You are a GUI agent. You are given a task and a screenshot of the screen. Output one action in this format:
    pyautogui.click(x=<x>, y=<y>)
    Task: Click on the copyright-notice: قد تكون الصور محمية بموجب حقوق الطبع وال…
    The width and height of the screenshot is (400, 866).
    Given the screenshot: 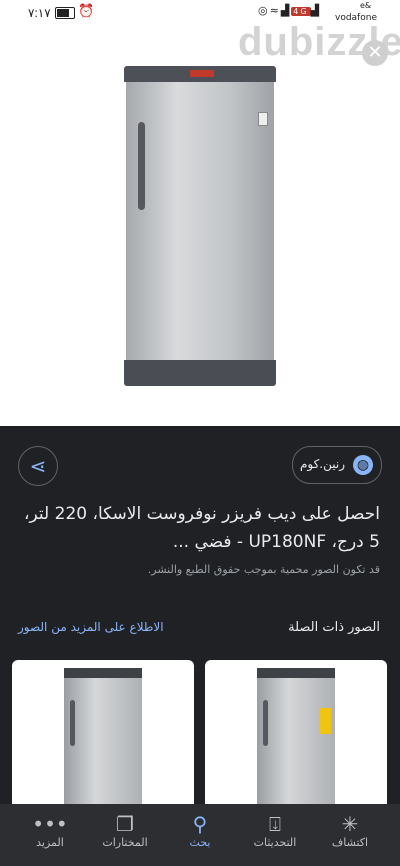 What is the action you would take?
    pyautogui.click(x=263, y=569)
    